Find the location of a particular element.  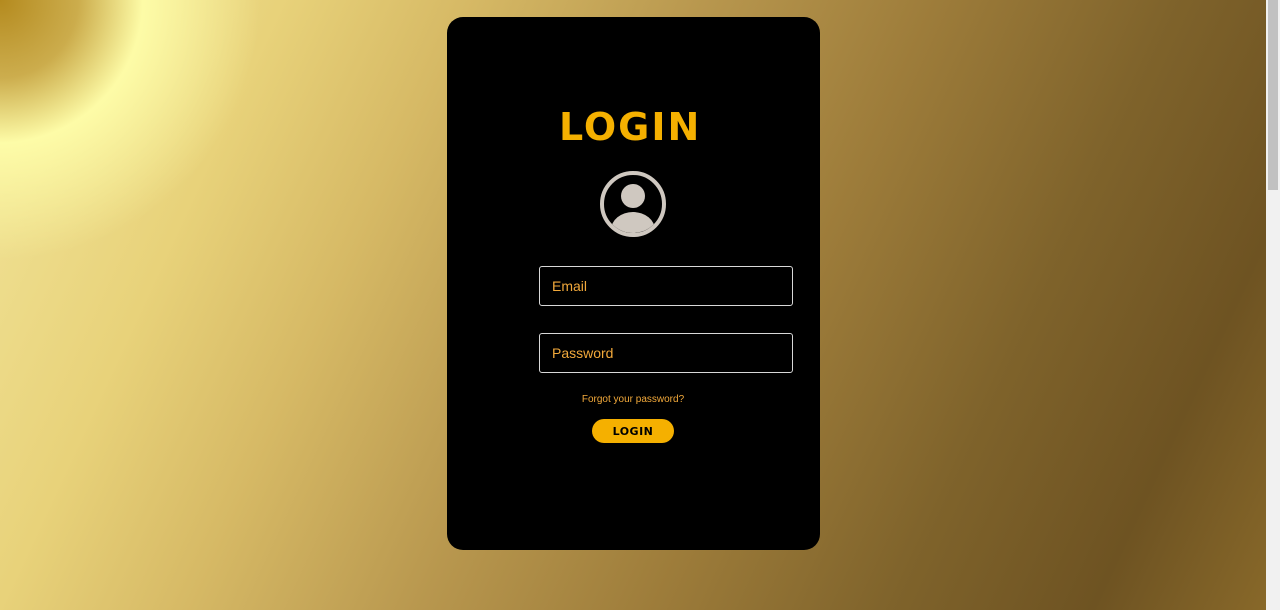

login-title: LOGIN is located at coordinates (630, 127).